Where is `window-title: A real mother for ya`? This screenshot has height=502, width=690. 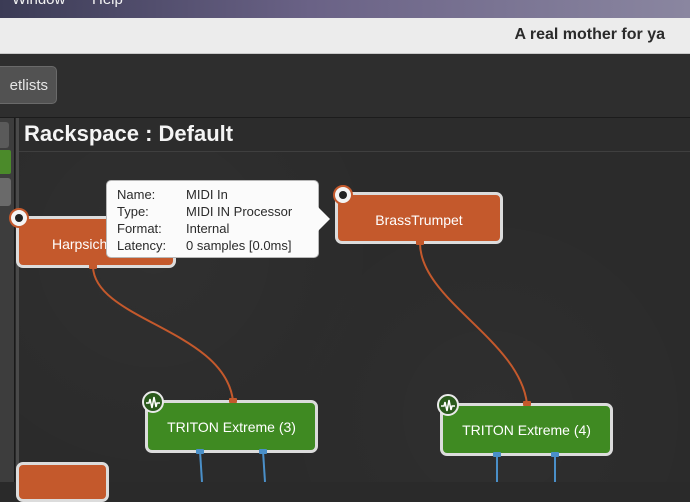
window-title: A real mother for ya is located at coordinates (589, 34).